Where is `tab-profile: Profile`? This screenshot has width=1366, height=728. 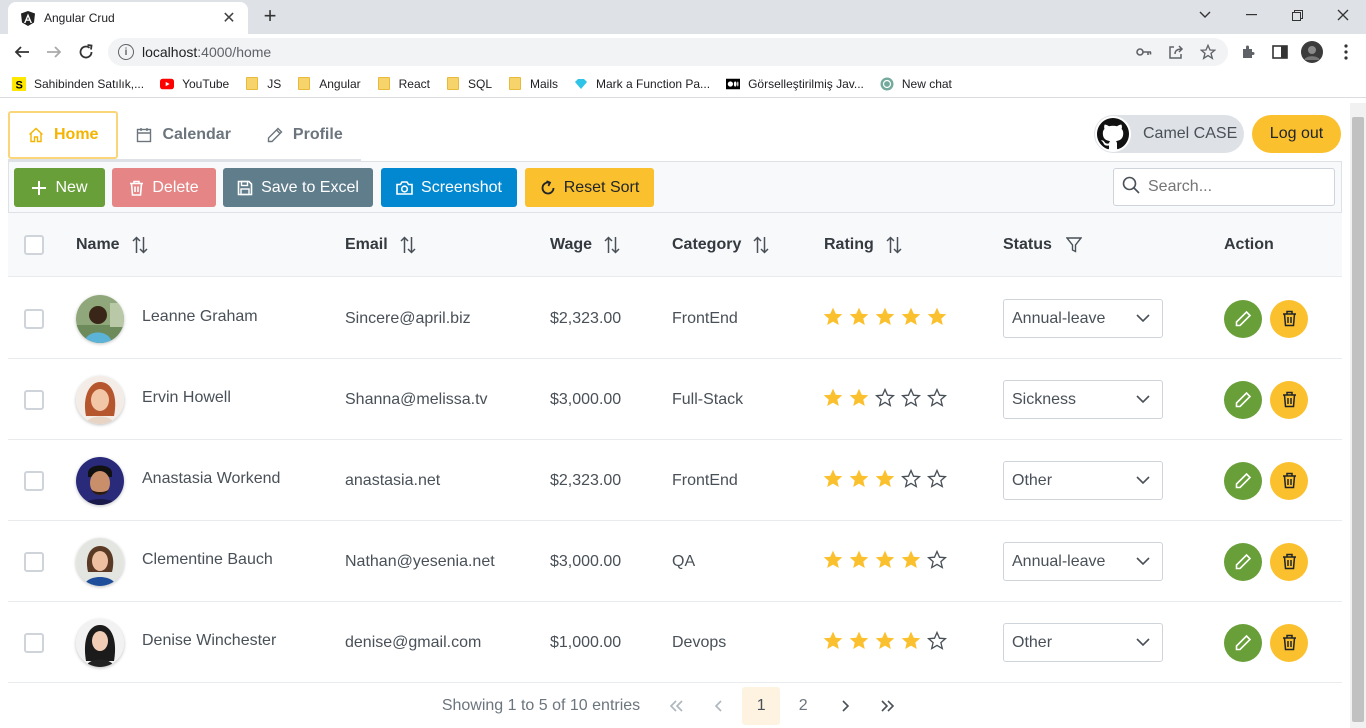
tab-profile: Profile is located at coordinates (305, 135).